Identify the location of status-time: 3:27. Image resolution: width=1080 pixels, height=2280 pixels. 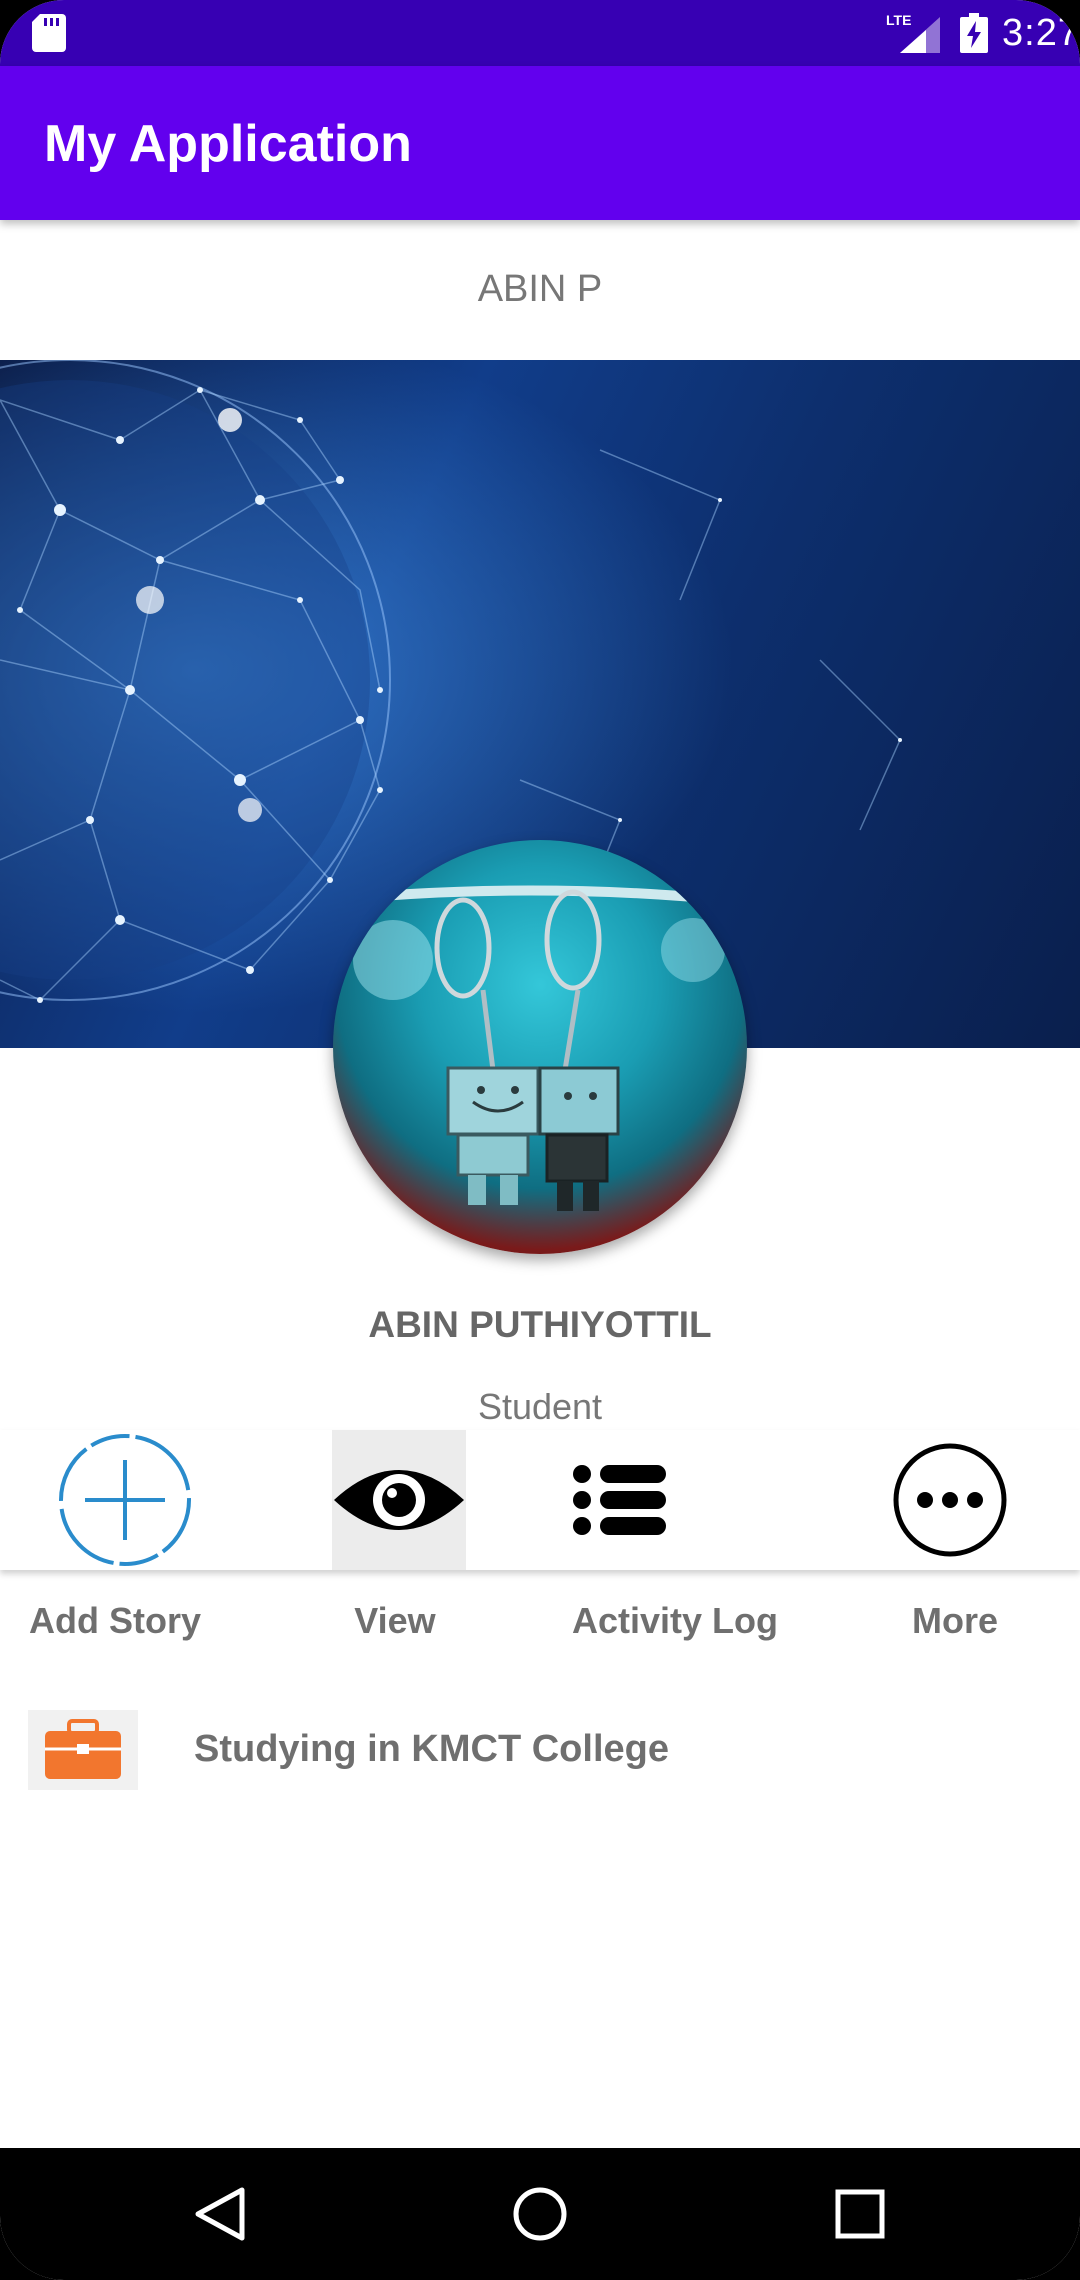
(1041, 32).